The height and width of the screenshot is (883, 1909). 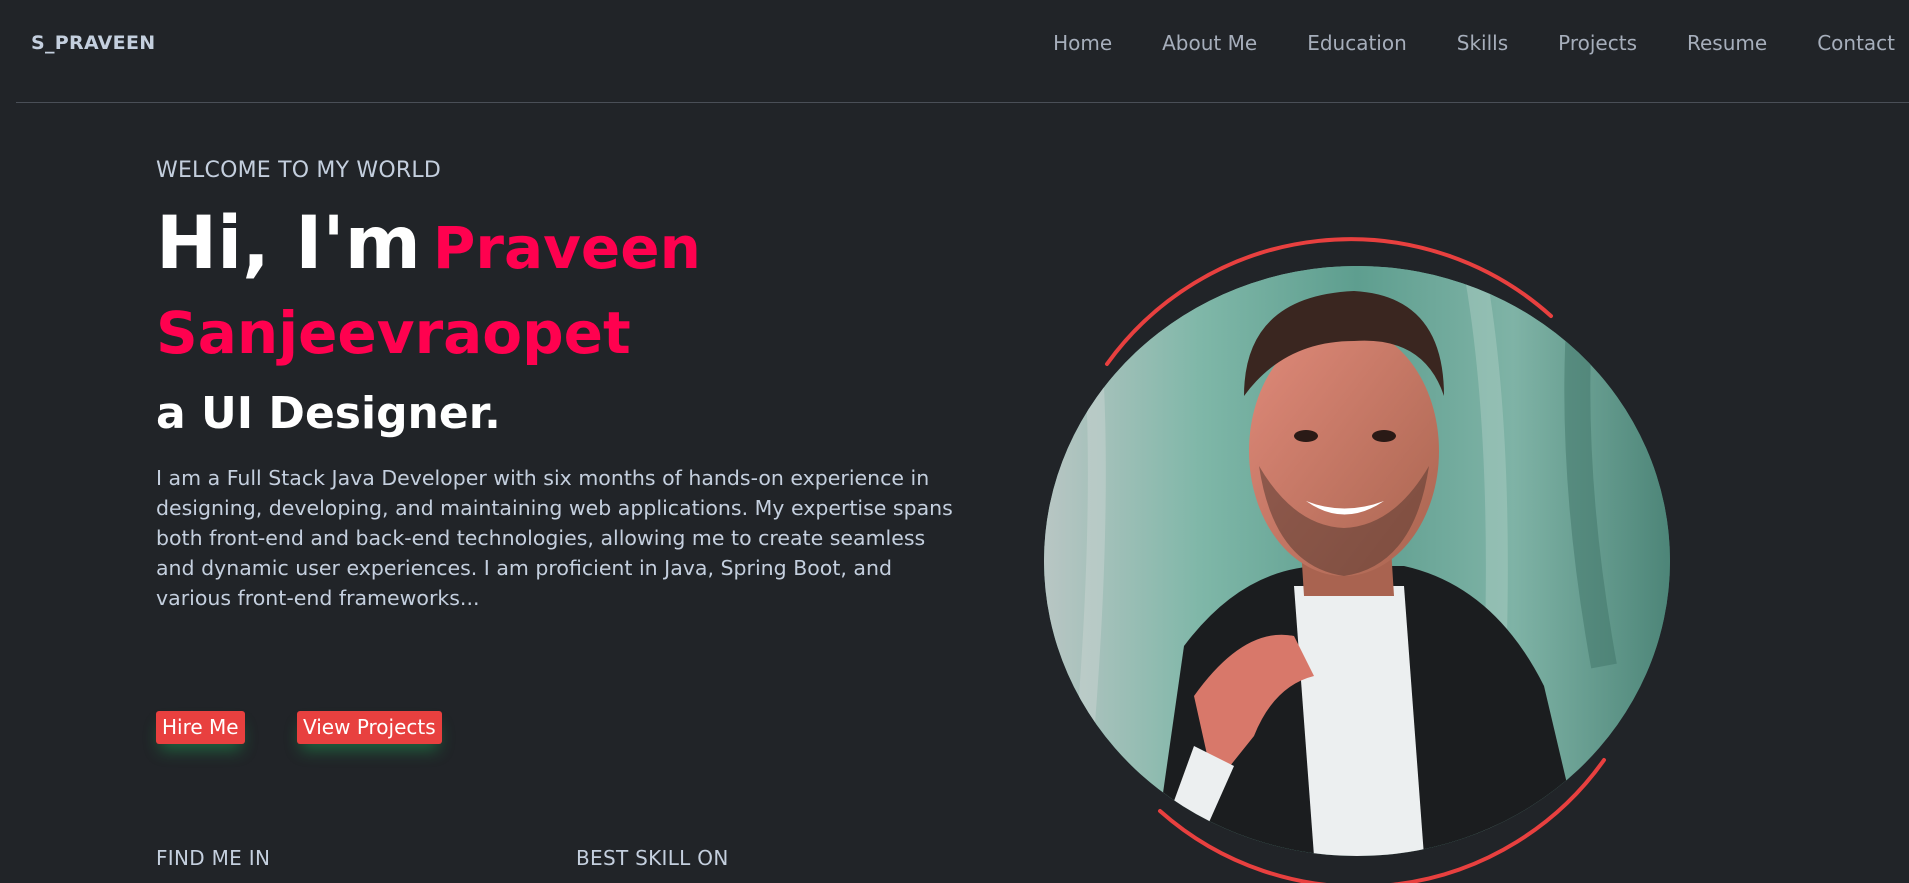 I want to click on nav-projects: Projects, so click(x=1597, y=43).